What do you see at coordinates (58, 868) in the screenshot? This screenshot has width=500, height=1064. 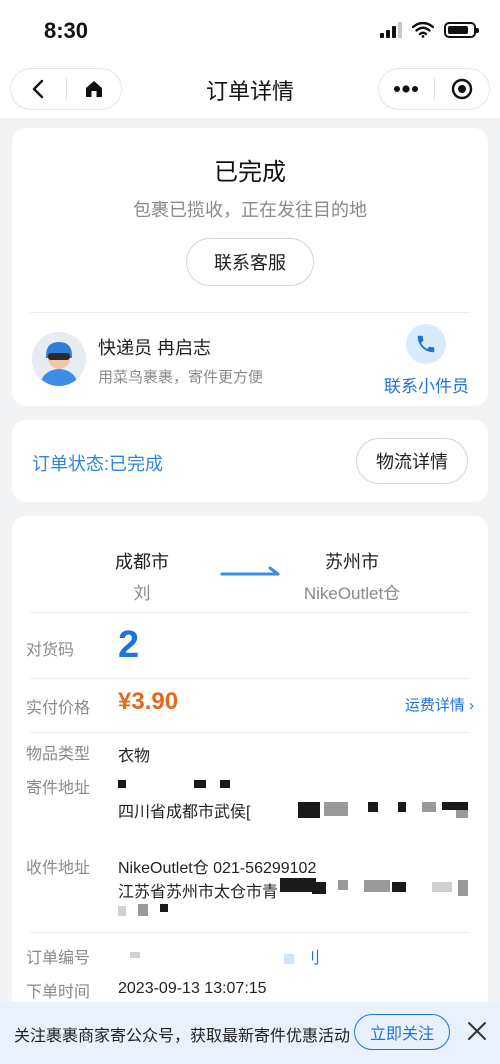 I see `receiver-address-label: 收件地址` at bounding box center [58, 868].